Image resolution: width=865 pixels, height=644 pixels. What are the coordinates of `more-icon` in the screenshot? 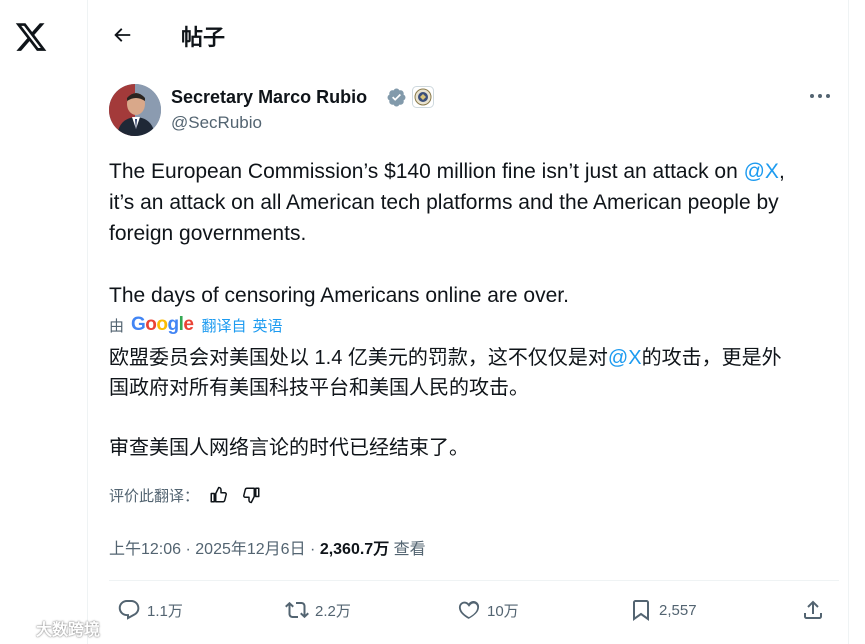 It's located at (820, 96).